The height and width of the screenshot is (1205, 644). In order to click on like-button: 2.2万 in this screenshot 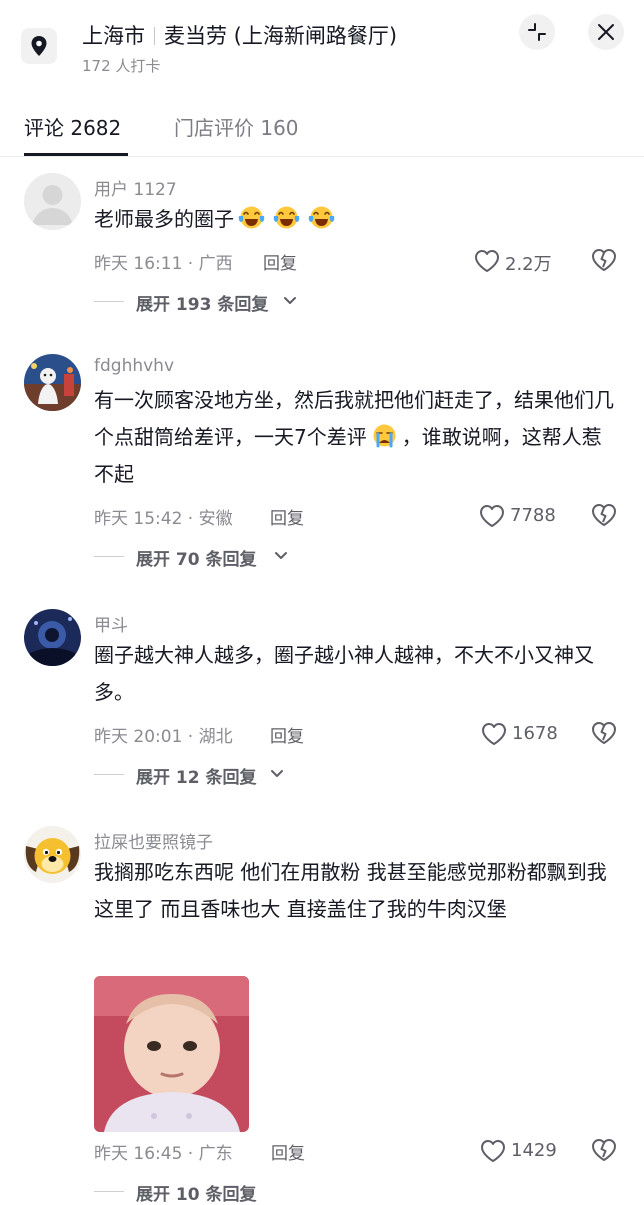, I will do `click(519, 261)`.